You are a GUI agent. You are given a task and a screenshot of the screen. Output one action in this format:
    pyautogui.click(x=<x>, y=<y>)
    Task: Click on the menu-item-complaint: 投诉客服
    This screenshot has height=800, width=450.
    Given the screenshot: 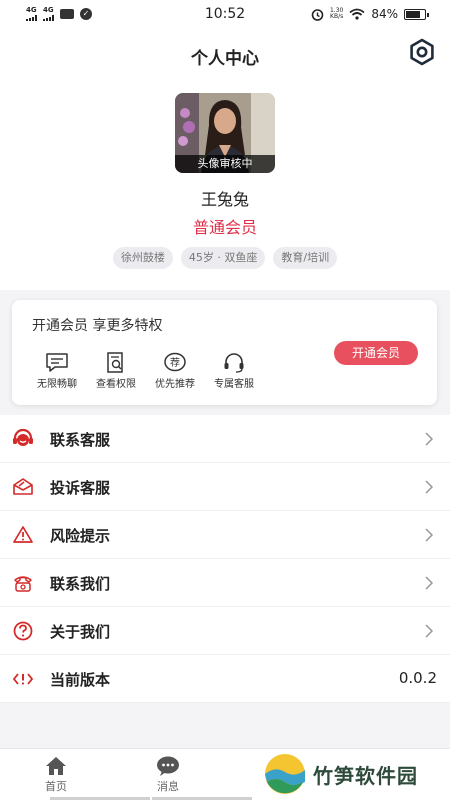 What is the action you would take?
    pyautogui.click(x=225, y=487)
    